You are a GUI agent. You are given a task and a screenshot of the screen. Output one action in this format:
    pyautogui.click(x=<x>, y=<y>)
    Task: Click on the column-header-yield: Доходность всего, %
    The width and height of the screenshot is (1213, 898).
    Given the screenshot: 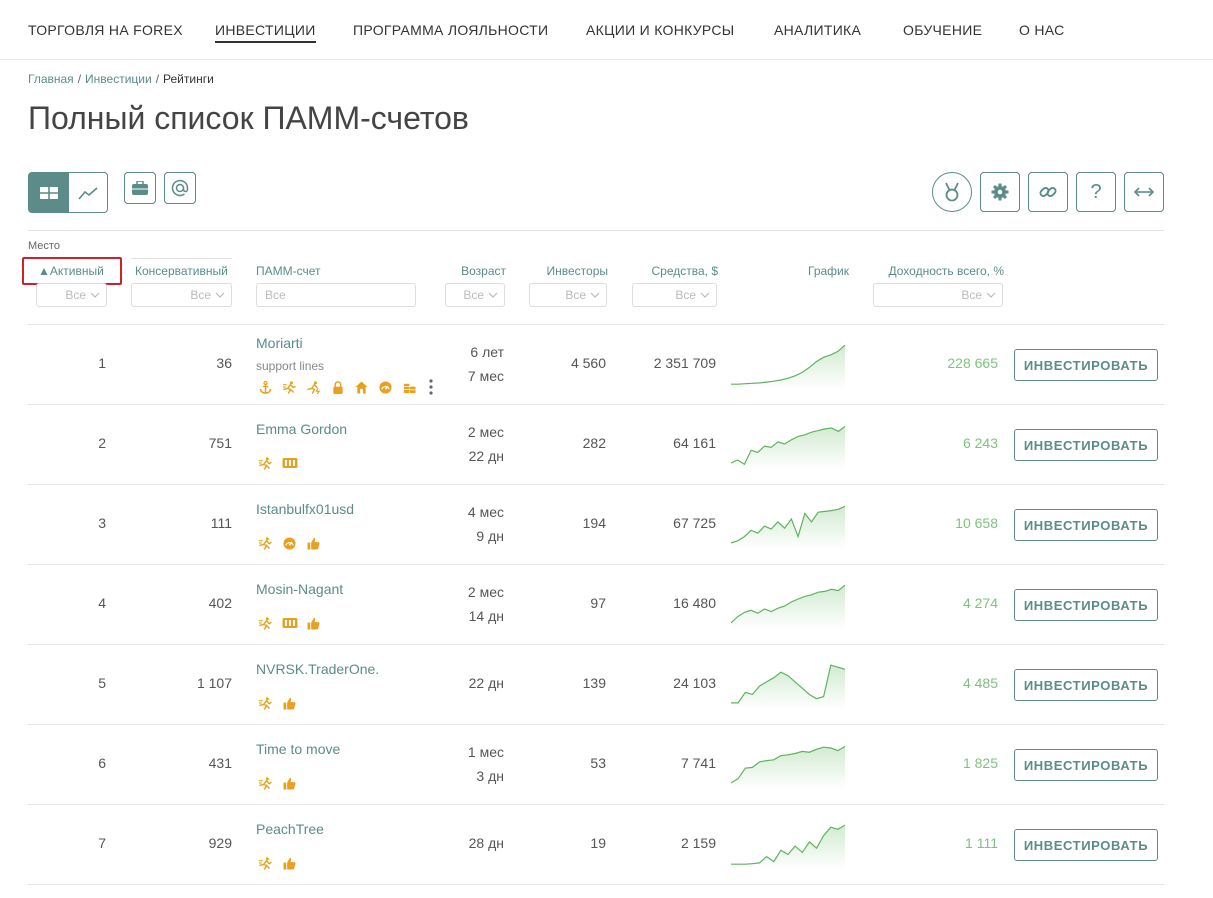 What is the action you would take?
    pyautogui.click(x=932, y=271)
    